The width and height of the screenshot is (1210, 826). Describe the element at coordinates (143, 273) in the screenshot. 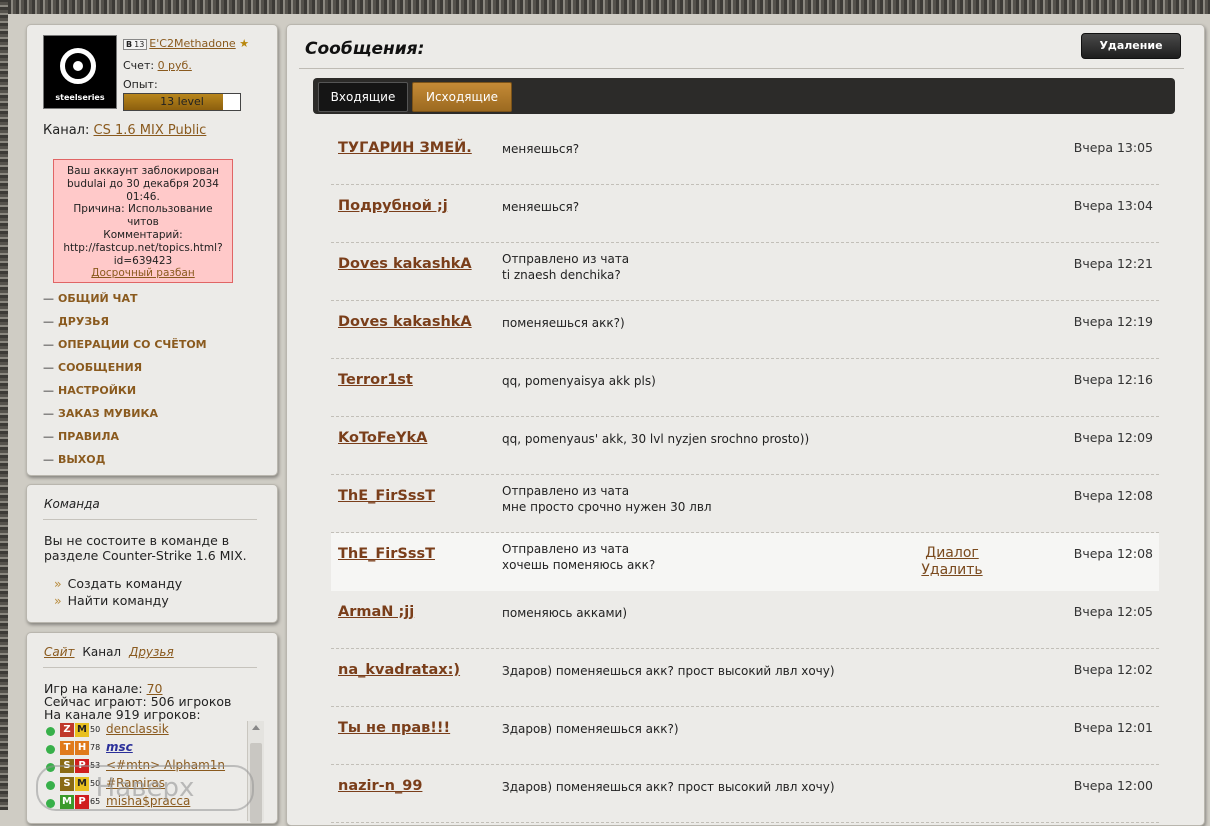

I see `unban-link: Досрочный разбан` at that location.